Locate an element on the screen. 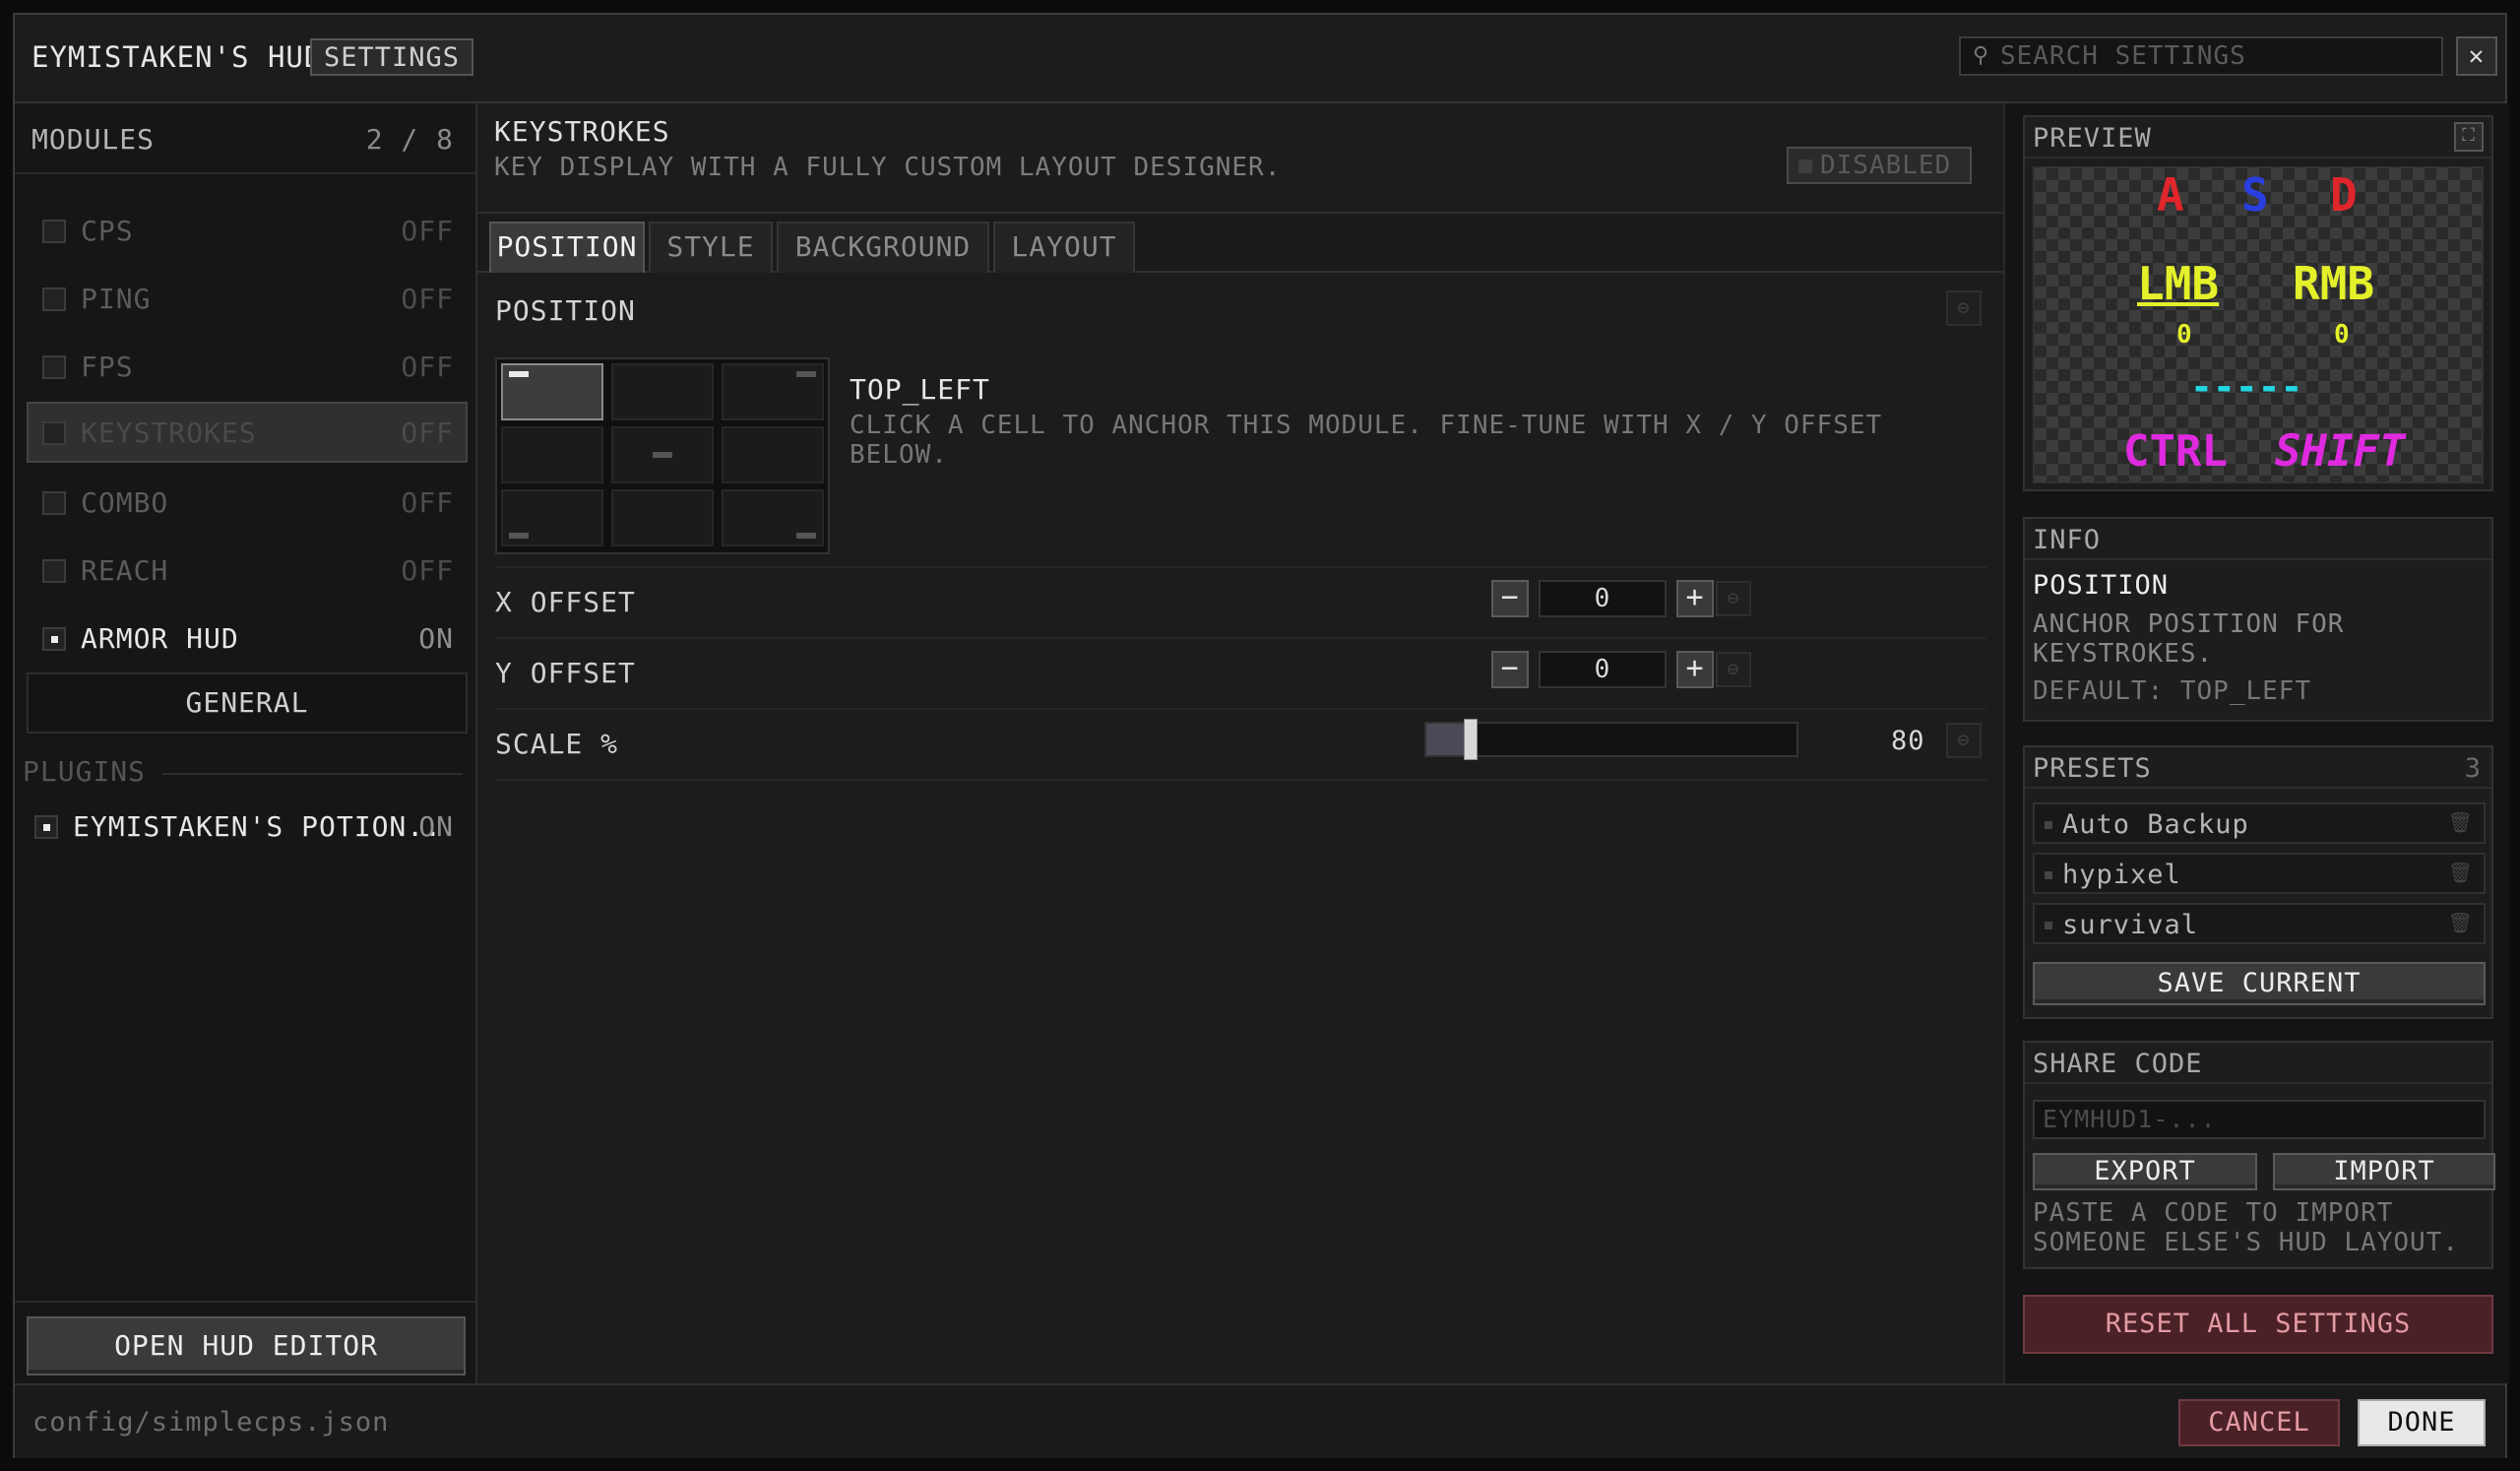  reset-section-icon: ⊖ is located at coordinates (1964, 308).